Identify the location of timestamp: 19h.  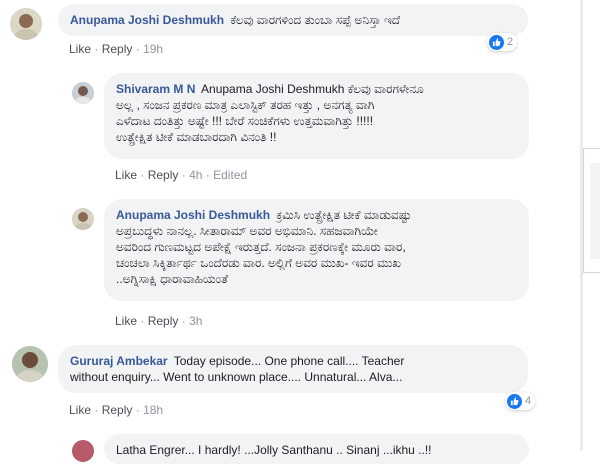
(153, 49).